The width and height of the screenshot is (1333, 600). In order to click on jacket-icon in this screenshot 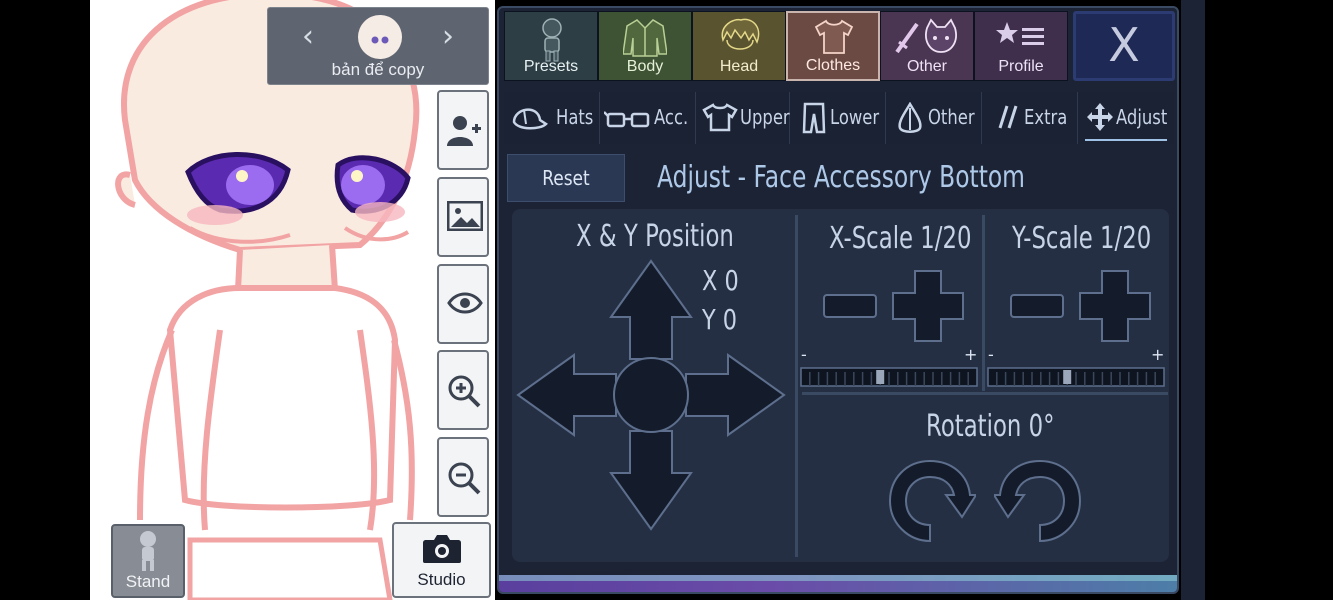, I will do `click(645, 38)`.